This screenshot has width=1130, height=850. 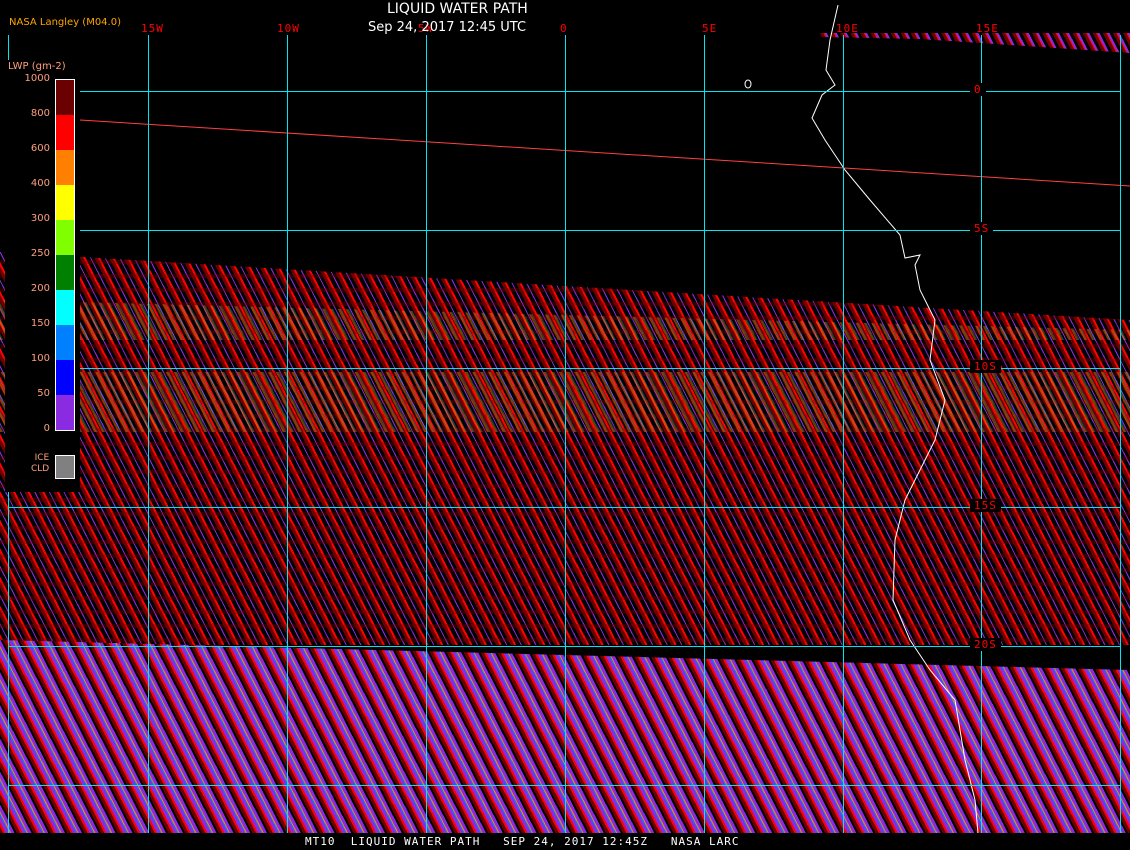 I want to click on cld-label: CLD, so click(x=40, y=469).